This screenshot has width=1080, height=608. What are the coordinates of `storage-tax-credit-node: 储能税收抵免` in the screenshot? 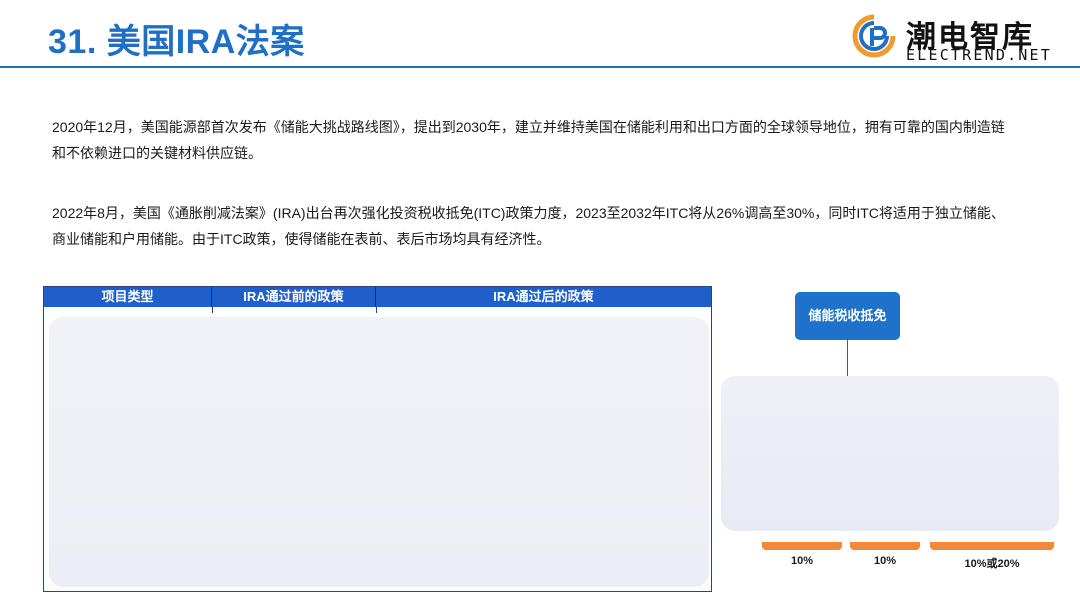 It's located at (847, 316).